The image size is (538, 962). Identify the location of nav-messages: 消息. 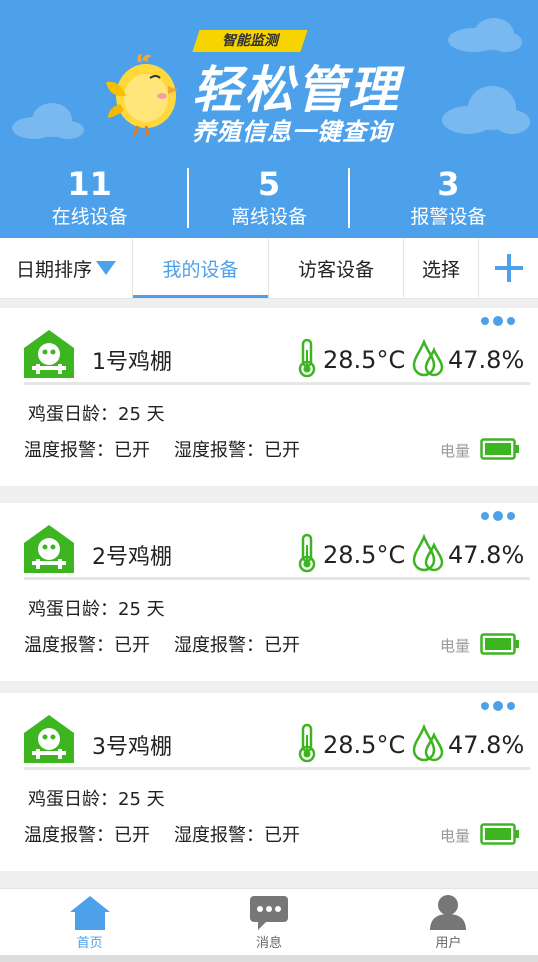
(268, 922).